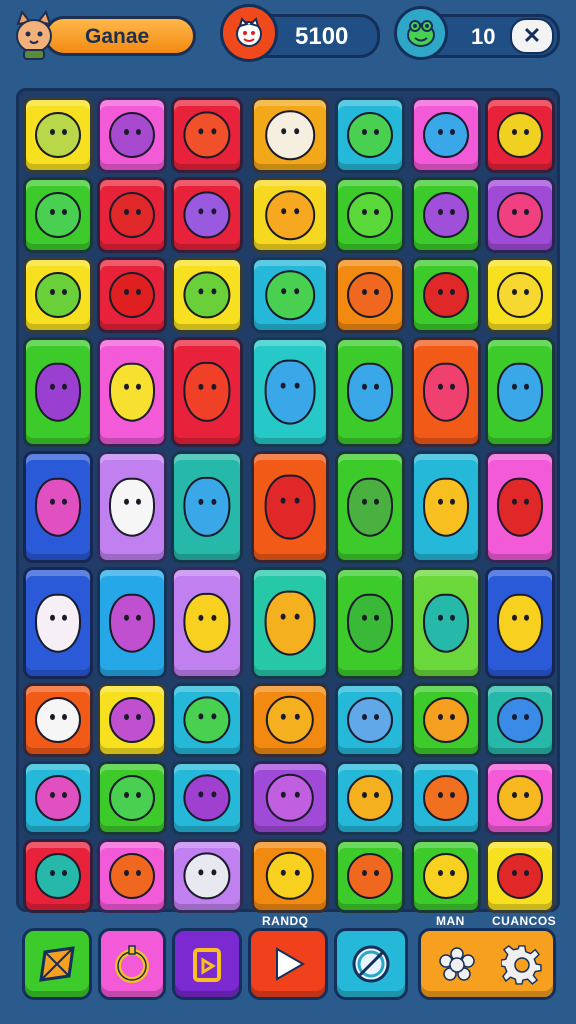  I want to click on close-button: ✕, so click(532, 36).